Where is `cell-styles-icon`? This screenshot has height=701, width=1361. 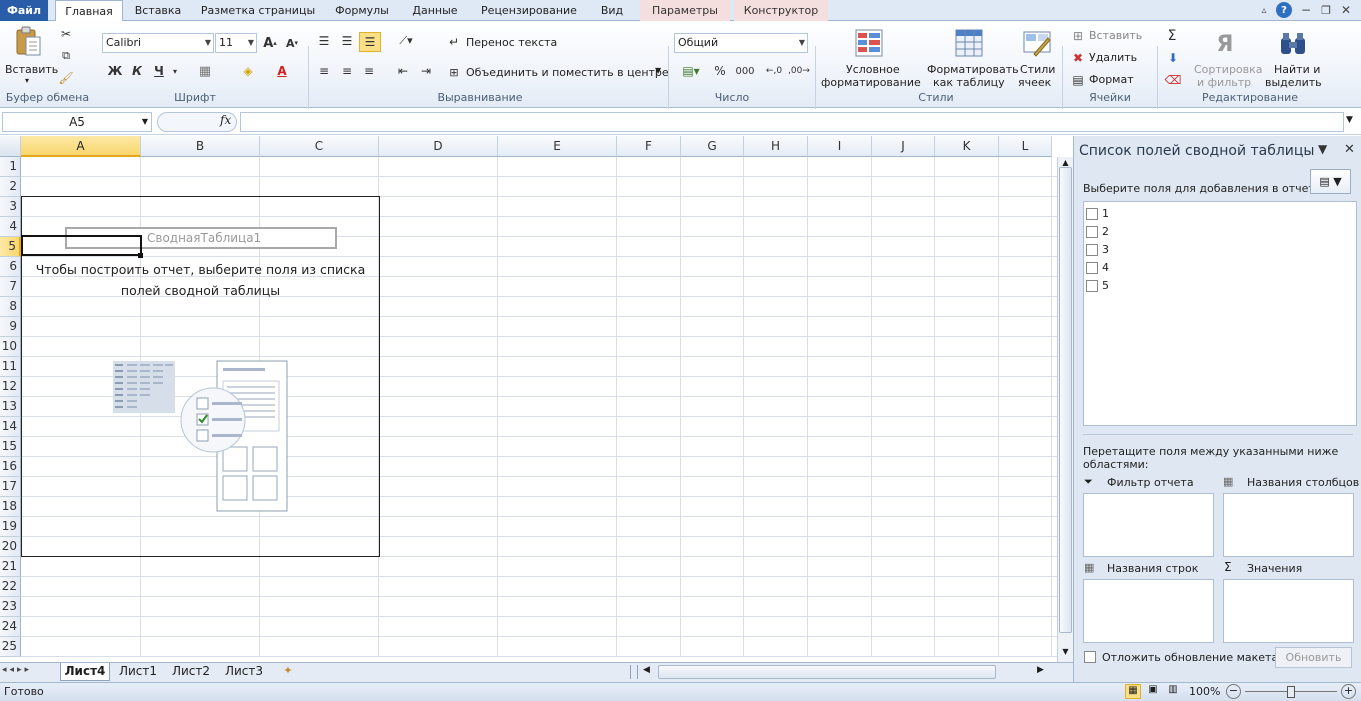 cell-styles-icon is located at coordinates (1037, 43).